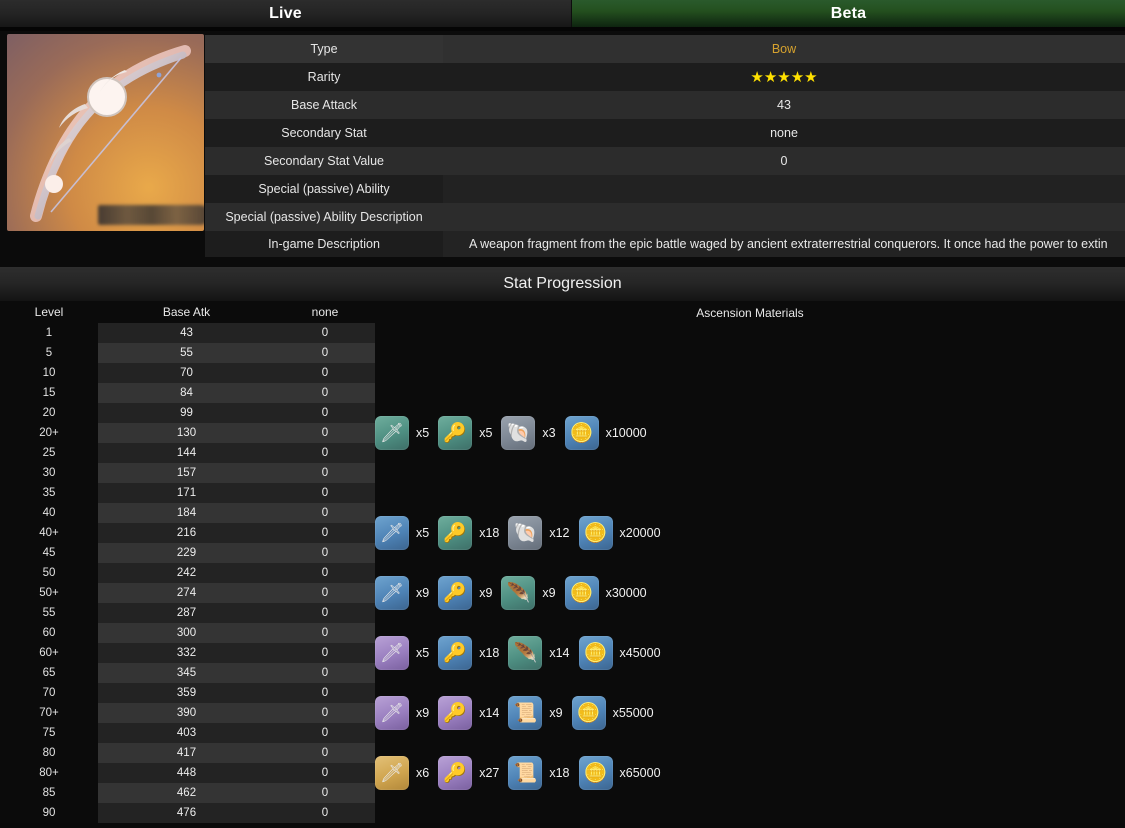 The height and width of the screenshot is (828, 1125). I want to click on cell-level: 45, so click(49, 553).